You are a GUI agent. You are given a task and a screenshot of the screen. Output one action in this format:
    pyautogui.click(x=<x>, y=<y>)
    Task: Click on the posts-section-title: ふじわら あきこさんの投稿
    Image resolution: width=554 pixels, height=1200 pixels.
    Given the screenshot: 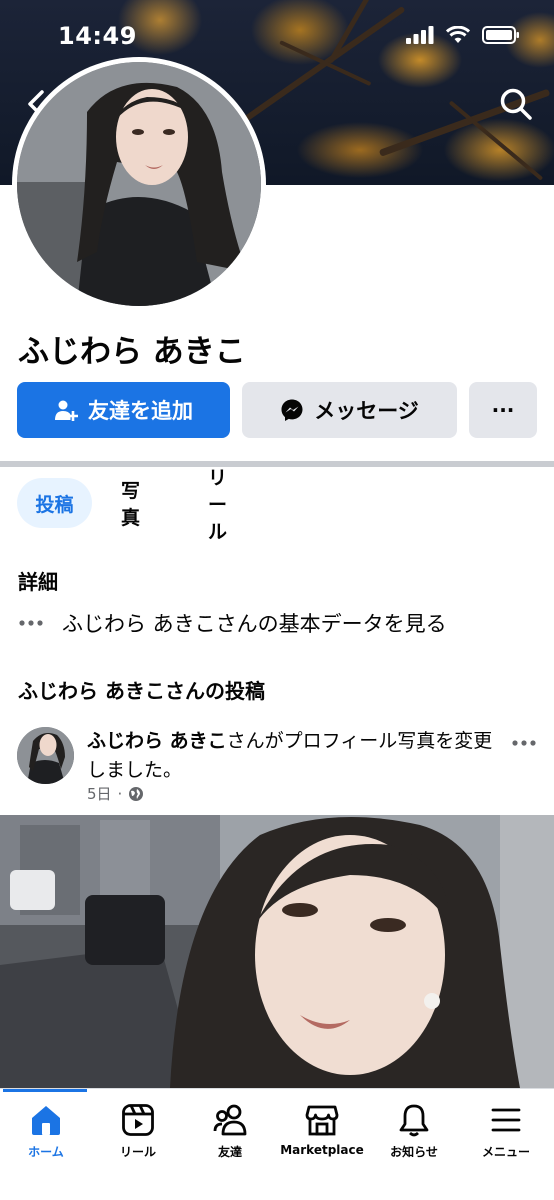 What is the action you would take?
    pyautogui.click(x=141, y=691)
    